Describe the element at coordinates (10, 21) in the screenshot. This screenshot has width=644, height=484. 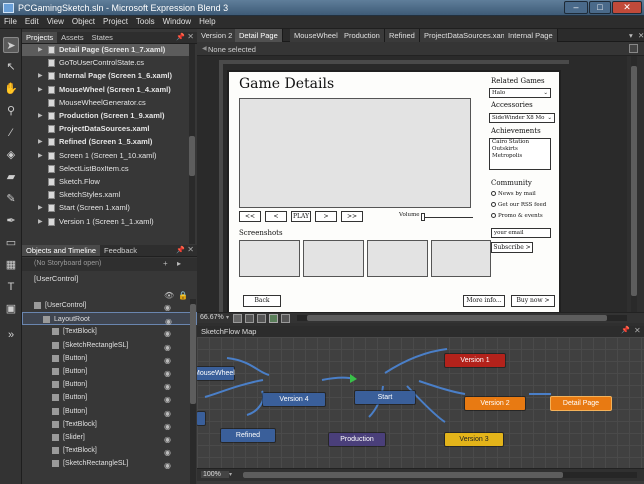
I see `menu-file: File` at that location.